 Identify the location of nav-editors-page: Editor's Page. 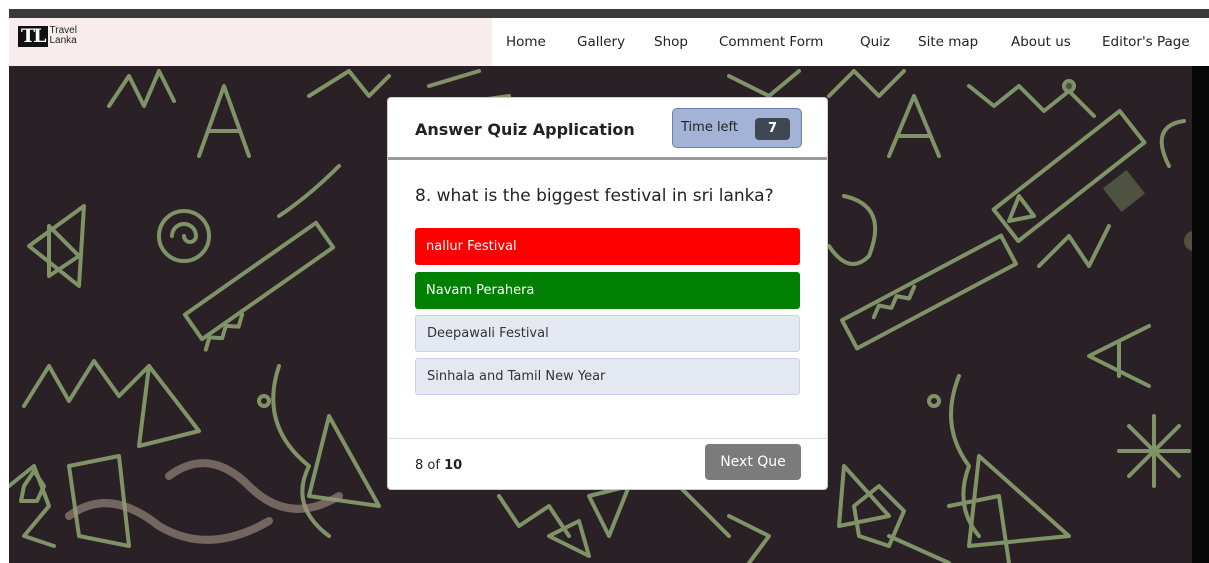
(1146, 42).